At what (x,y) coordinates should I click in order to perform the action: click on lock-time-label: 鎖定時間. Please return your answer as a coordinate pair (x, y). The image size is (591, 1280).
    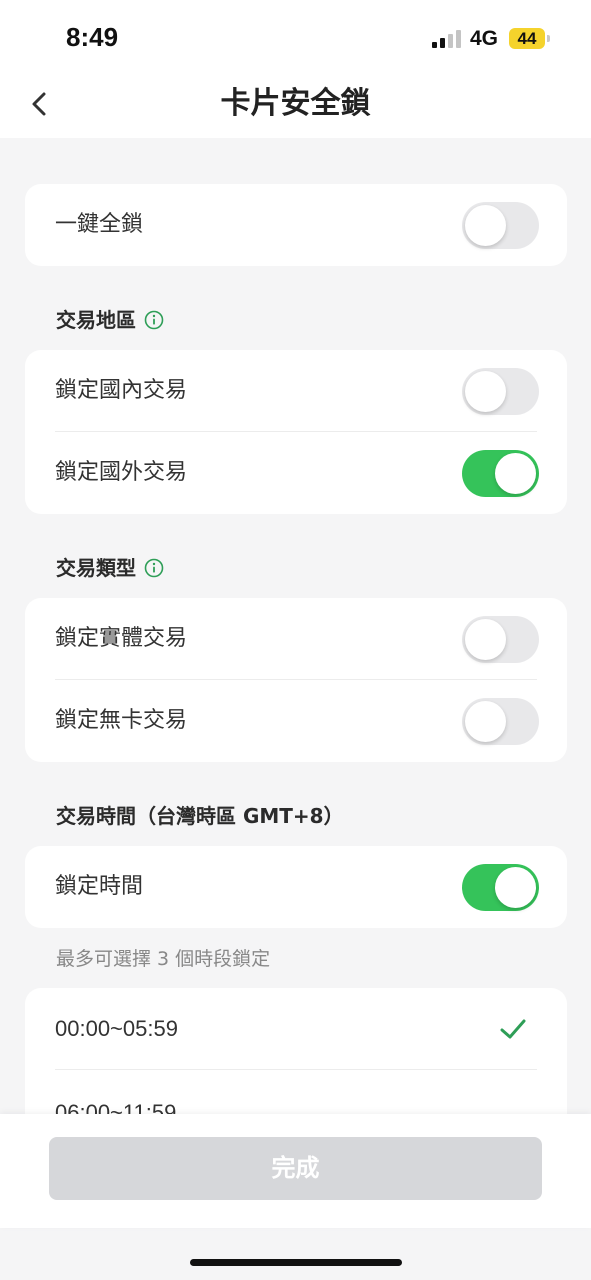
    Looking at the image, I should click on (99, 886).